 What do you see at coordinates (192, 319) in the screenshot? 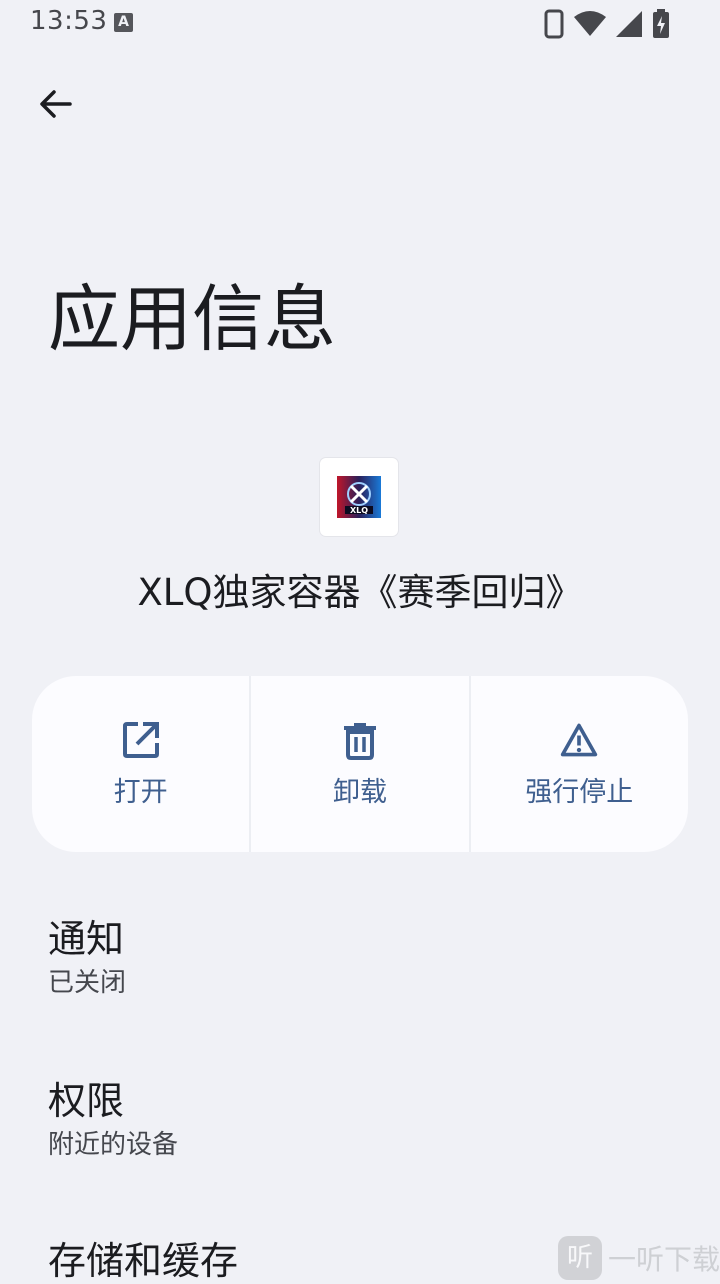
I see `page-title: 应用信息` at bounding box center [192, 319].